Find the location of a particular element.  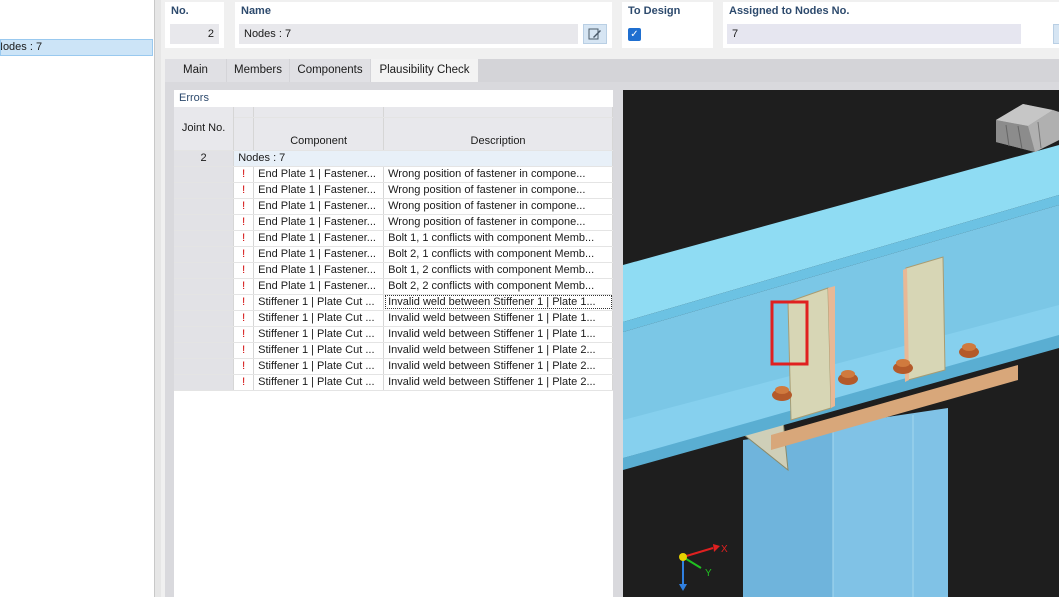

group-row: 2 Nodes : 7 is located at coordinates (393, 158).